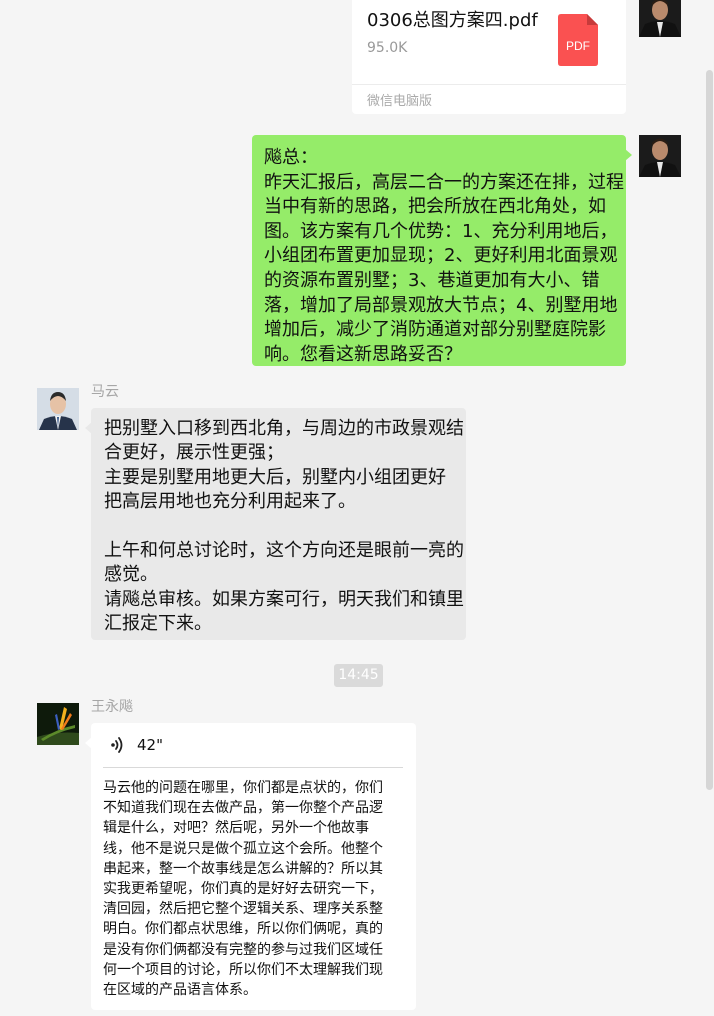  I want to click on message-line: 把高层用地也充分利用起来了。, so click(230, 502).